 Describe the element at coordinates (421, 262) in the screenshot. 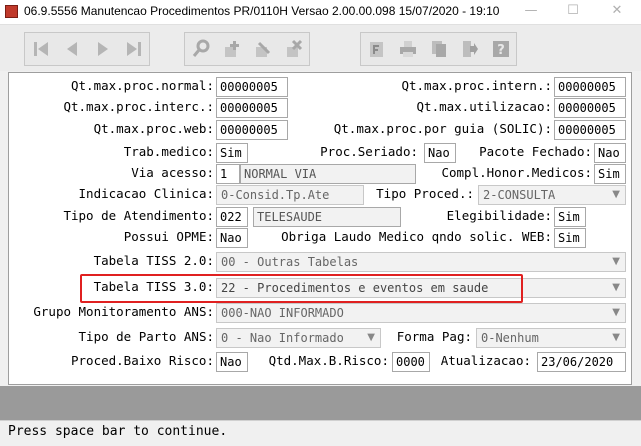

I see `tabela-tiss2-select: 00 - Outras Tabelas ▼` at that location.